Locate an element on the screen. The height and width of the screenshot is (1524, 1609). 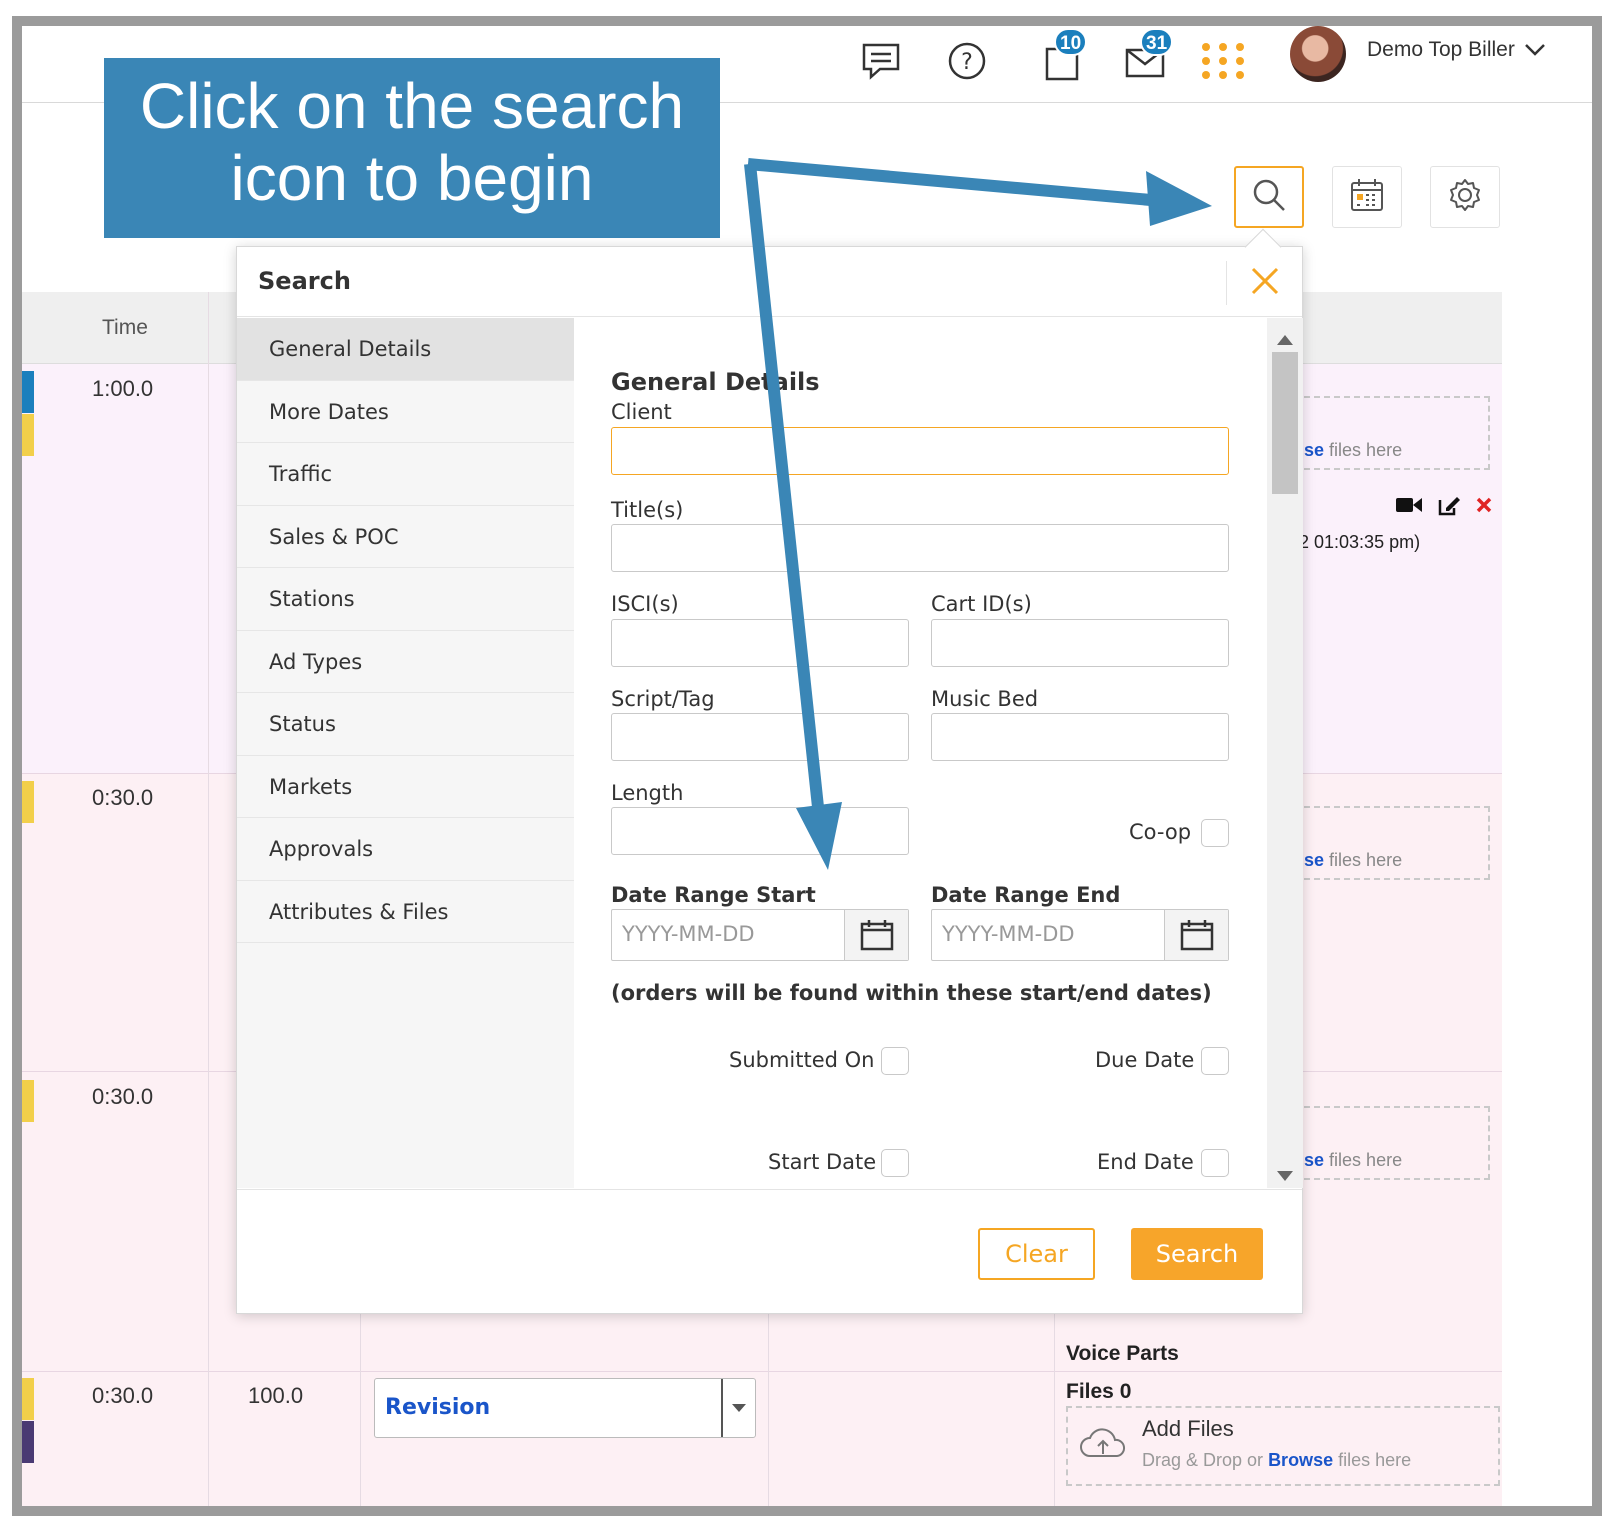
chevron-down-icon is located at coordinates (1535, 51).